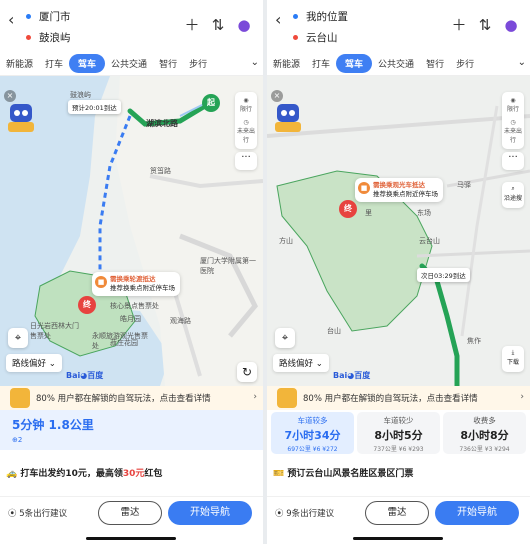 This screenshot has height=544, width=530. Describe the element at coordinates (398, 420) in the screenshot. I see `route-option-tag: 车道较少` at that location.